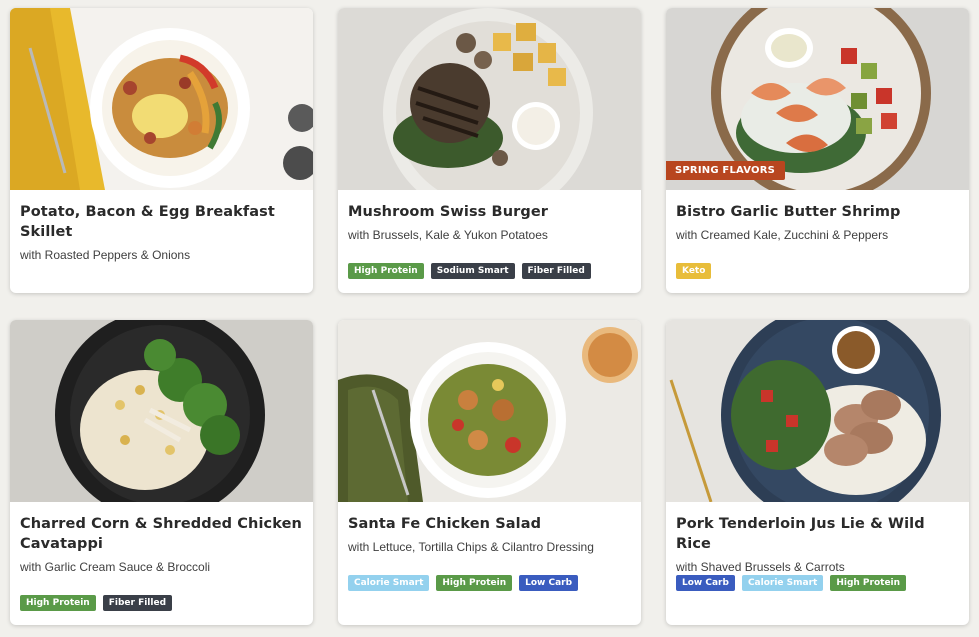  I want to click on meal-subtitle: with Shaved Brussels & Carrots, so click(760, 567).